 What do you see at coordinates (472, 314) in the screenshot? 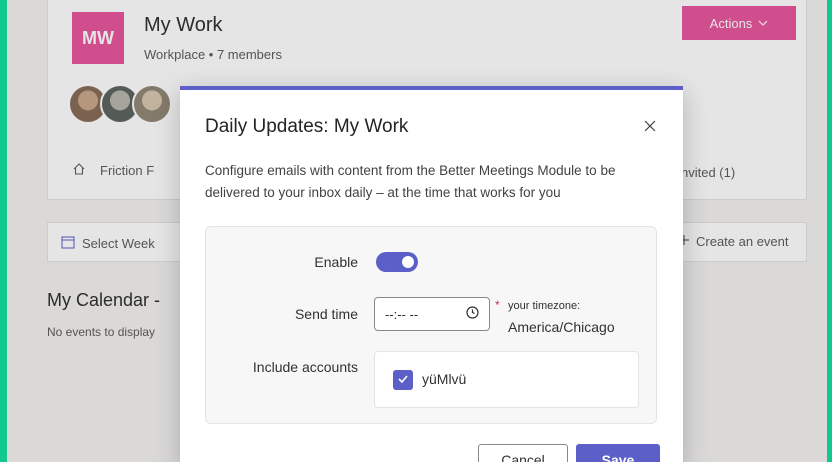
I see `clock-icon` at bounding box center [472, 314].